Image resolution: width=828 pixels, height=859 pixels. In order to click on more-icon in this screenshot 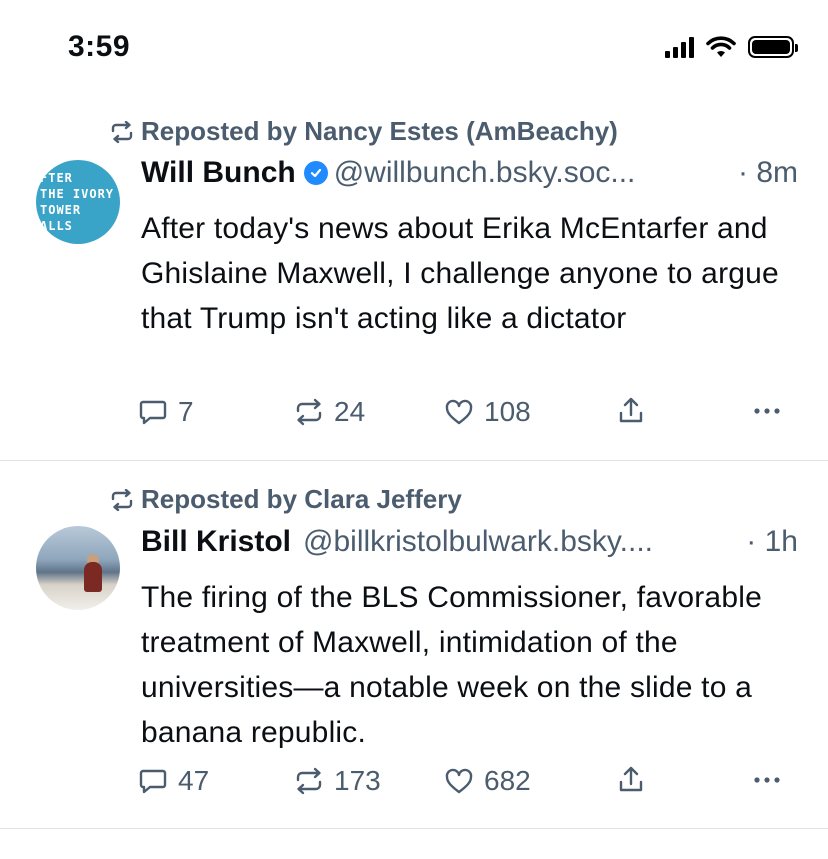, I will do `click(767, 780)`.